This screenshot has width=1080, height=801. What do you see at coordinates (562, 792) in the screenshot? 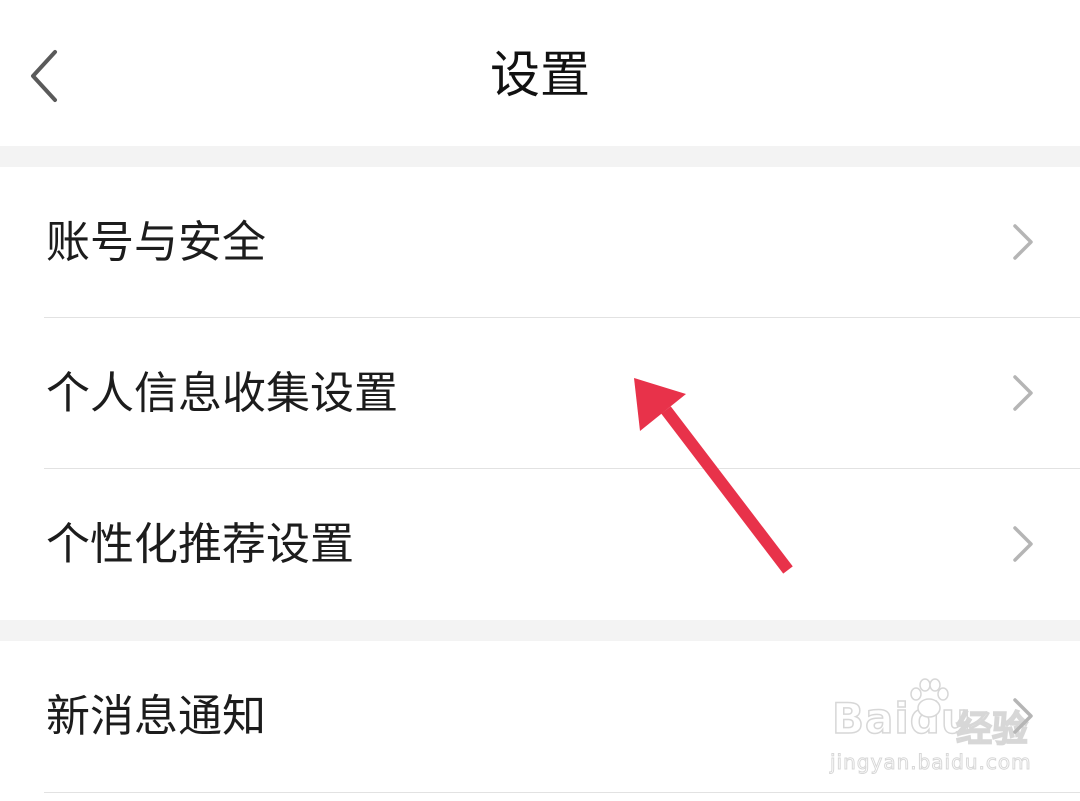
I see `divider` at bounding box center [562, 792].